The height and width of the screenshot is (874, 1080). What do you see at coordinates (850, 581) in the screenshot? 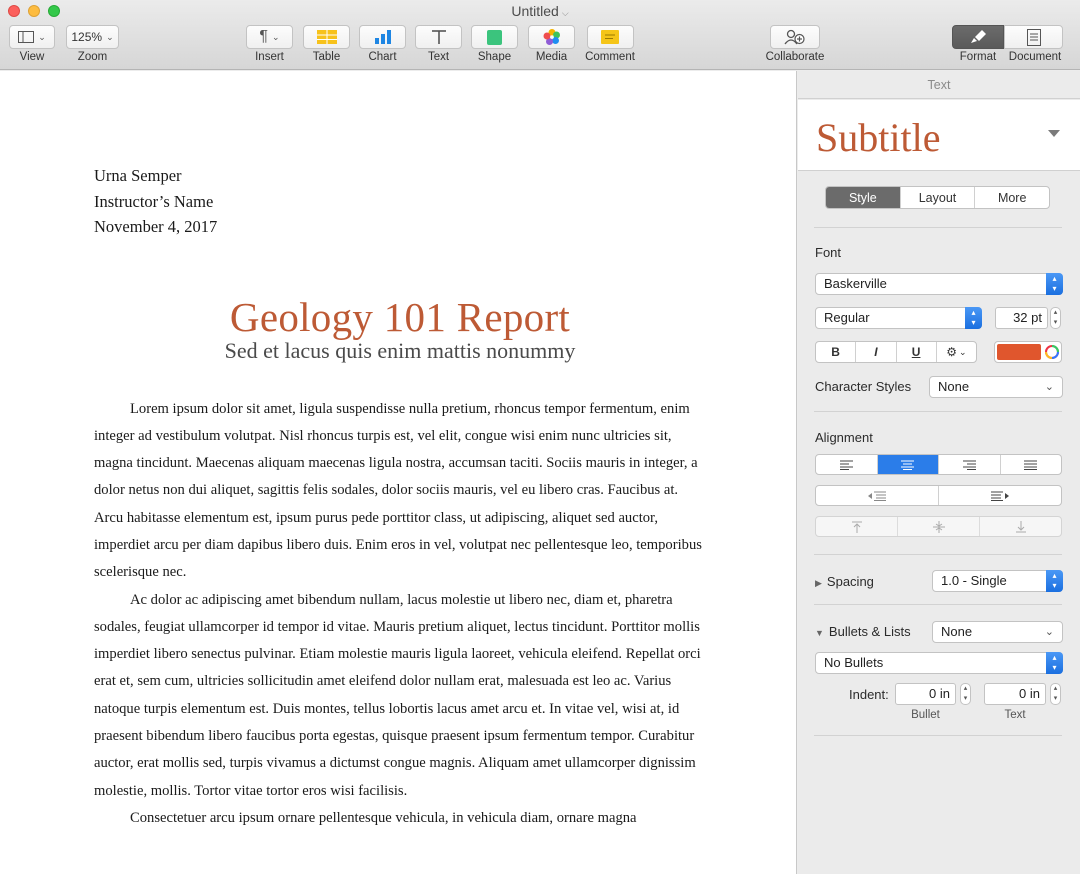
I see `spacing-label: Spacing` at bounding box center [850, 581].